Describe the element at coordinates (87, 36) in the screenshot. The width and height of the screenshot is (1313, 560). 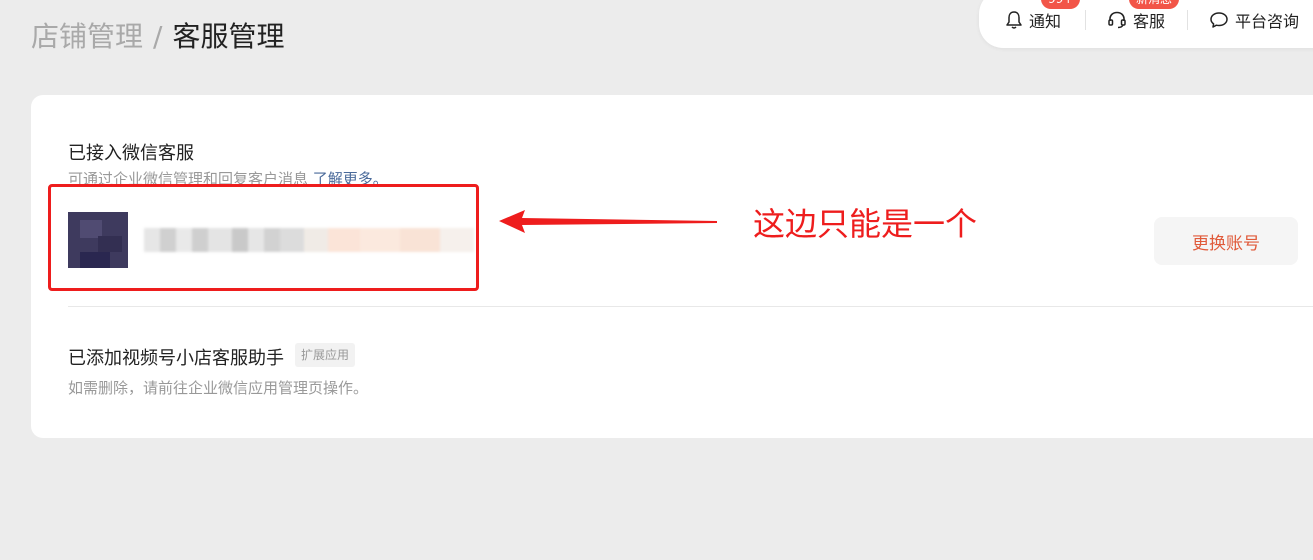
I see `breadcrumb-parent-link: 店铺管理` at that location.